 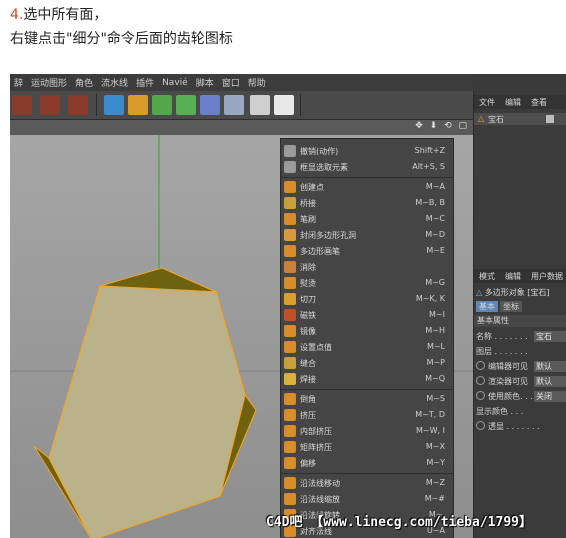 What do you see at coordinates (367, 379) in the screenshot?
I see `context-menu-item: 焊接 M~Q` at bounding box center [367, 379].